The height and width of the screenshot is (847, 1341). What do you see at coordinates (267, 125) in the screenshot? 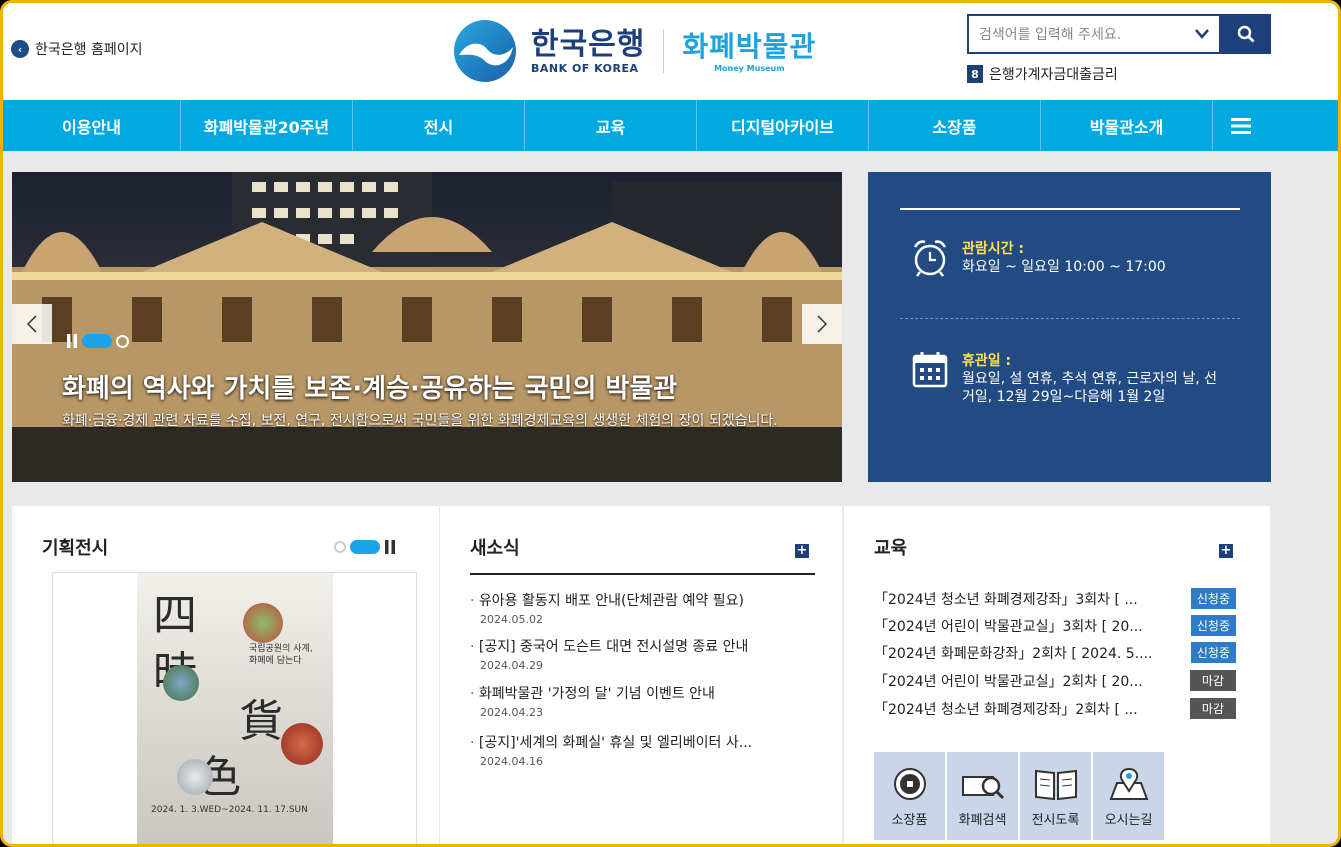
I see `nav-item-20th-anniversary: 화폐박물관20주년` at bounding box center [267, 125].